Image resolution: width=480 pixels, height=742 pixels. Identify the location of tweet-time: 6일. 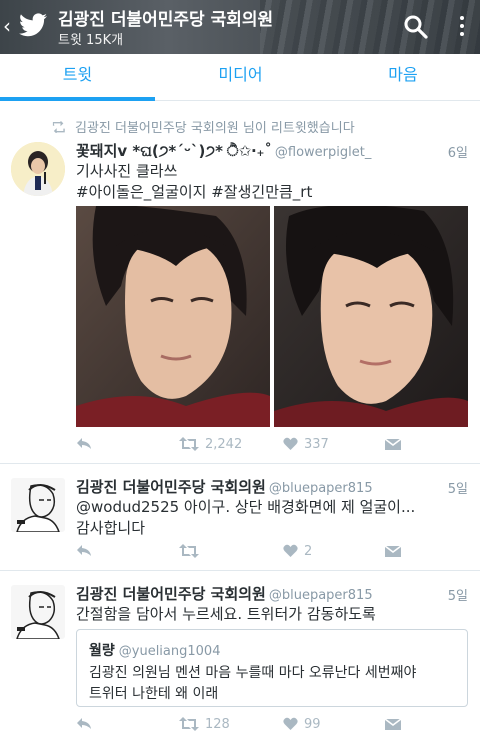
(457, 153).